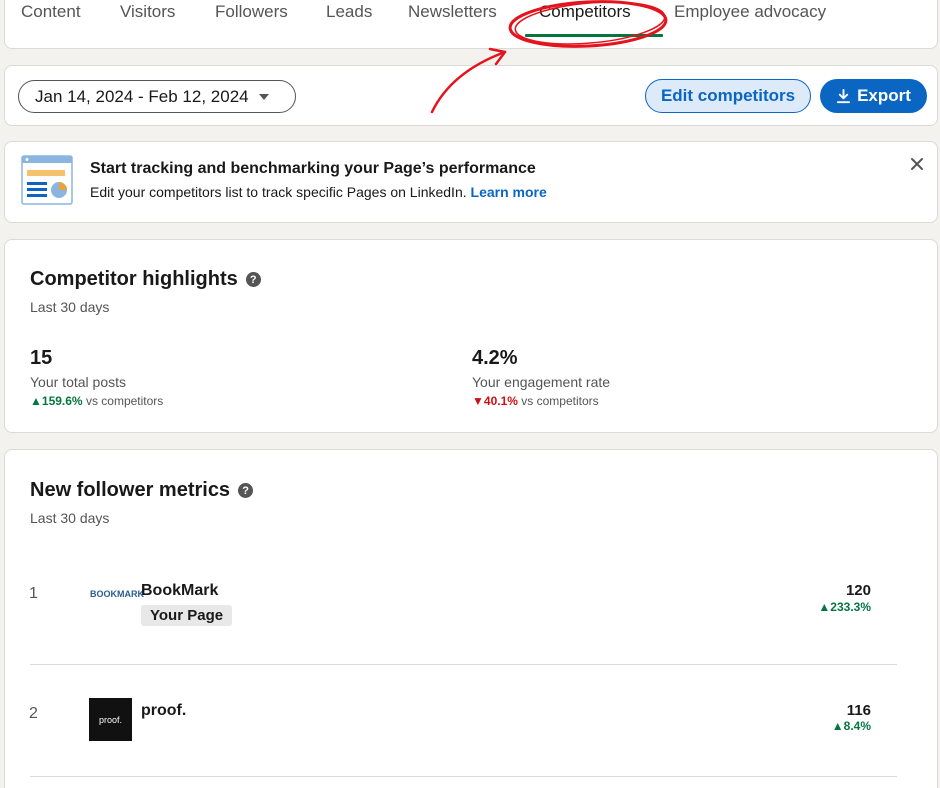 The image size is (940, 788). I want to click on engagement-rate-change-suffix: vs competitors, so click(560, 401).